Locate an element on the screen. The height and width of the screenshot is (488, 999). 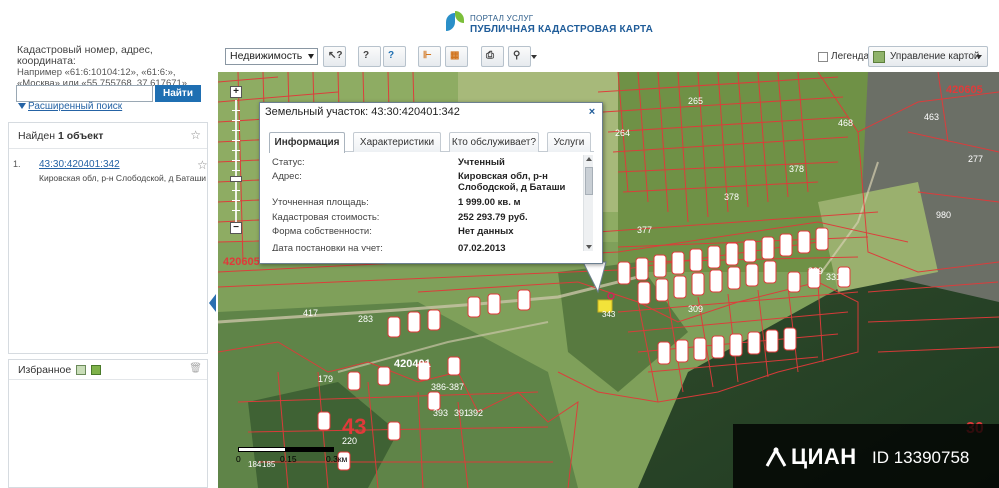
favorites-label: Избранное is located at coordinates (45, 370).